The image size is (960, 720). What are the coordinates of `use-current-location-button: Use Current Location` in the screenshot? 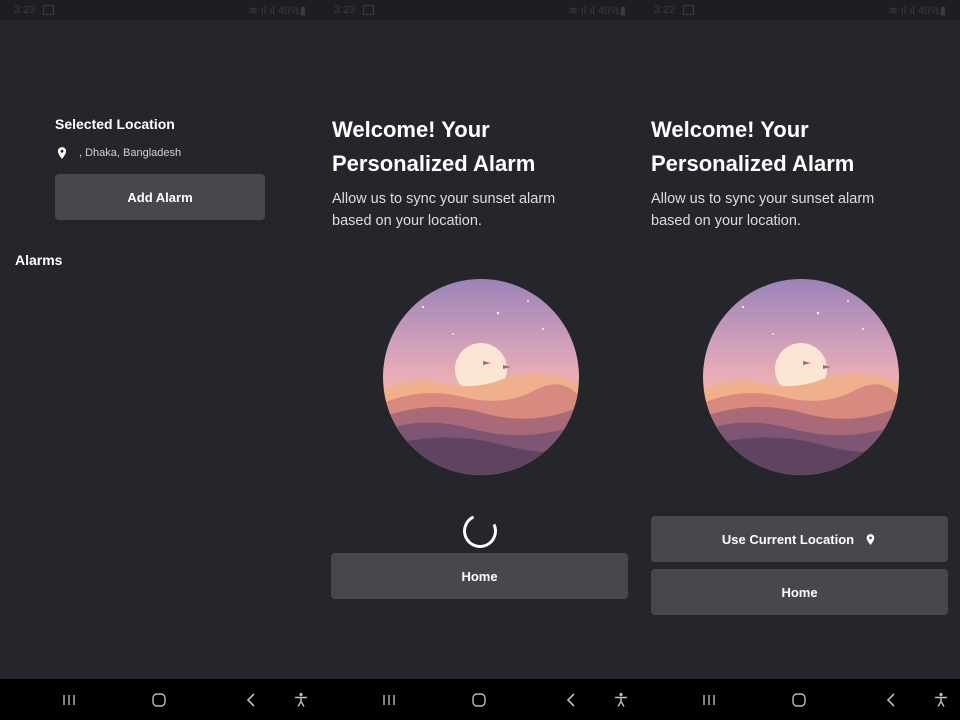 It's located at (799, 539).